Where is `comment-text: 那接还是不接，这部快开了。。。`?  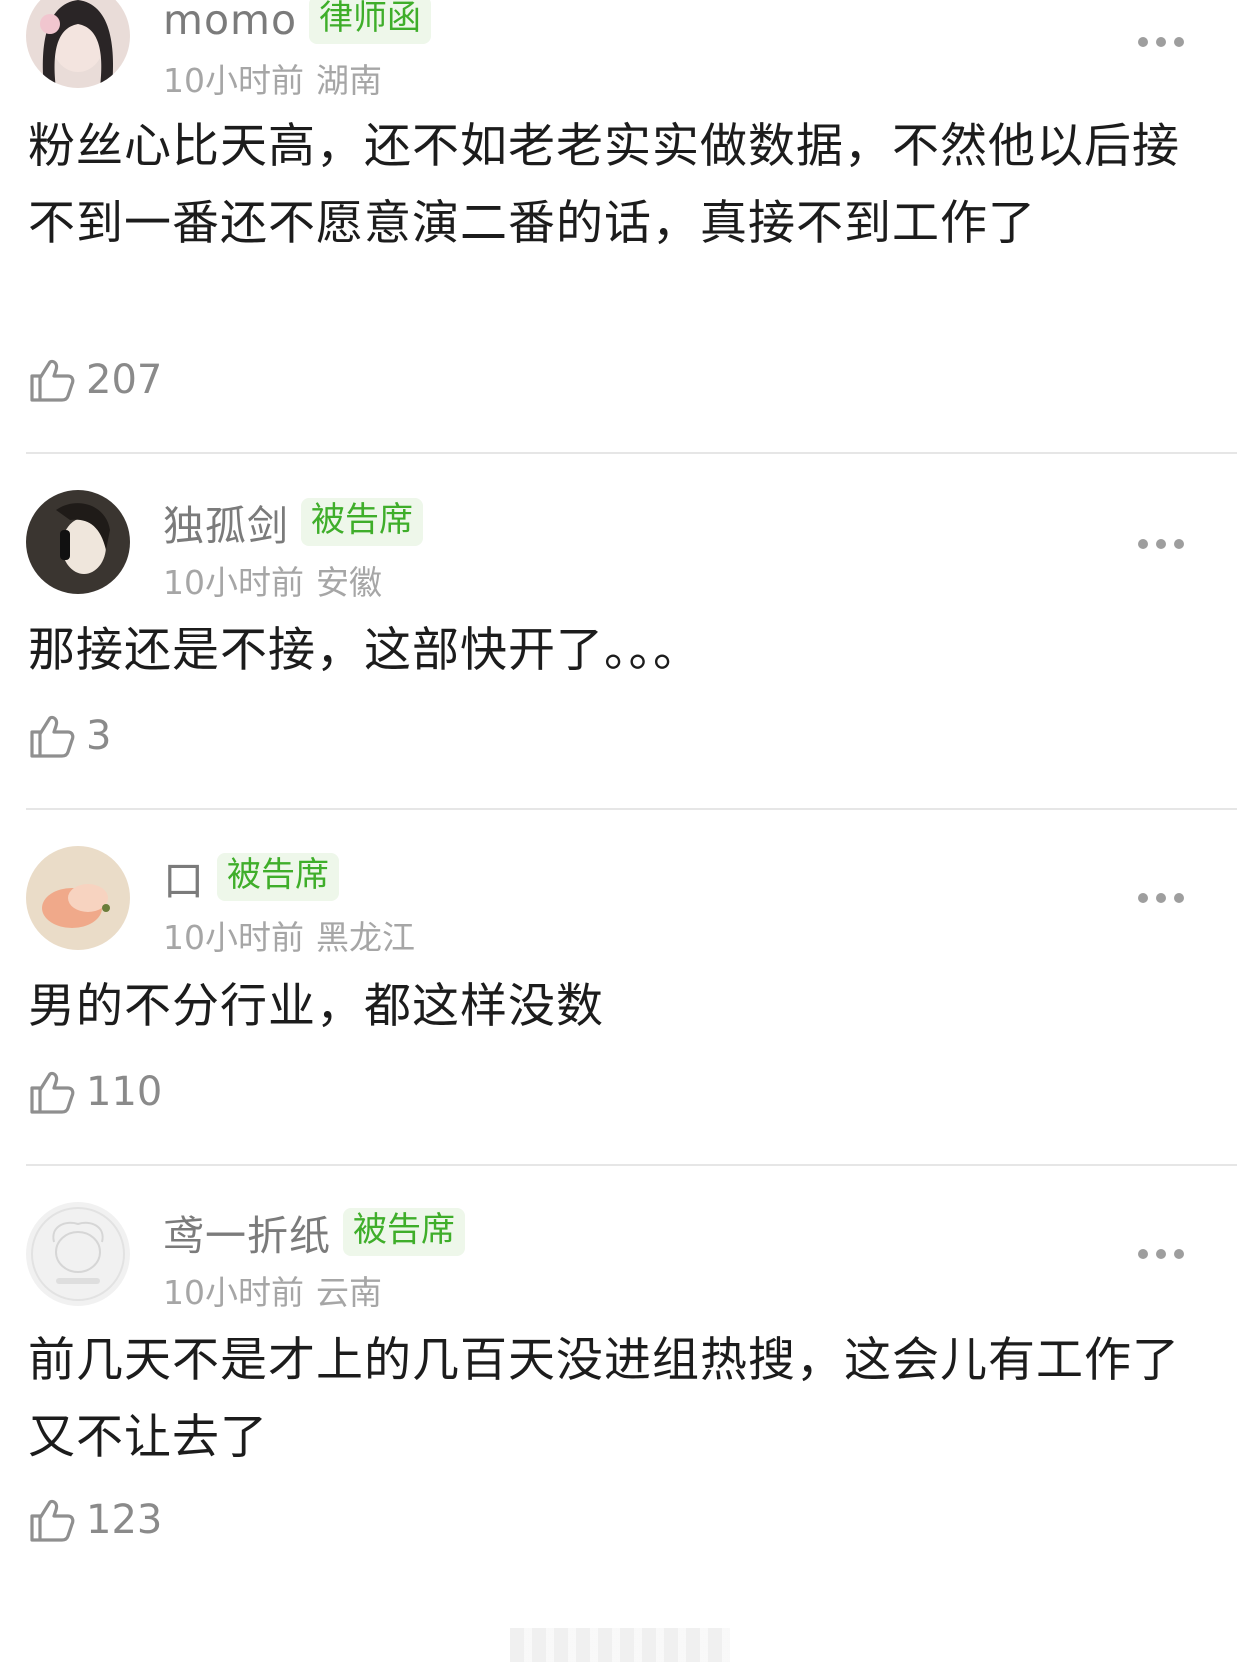 comment-text: 那接还是不接，这部快开了。。。 is located at coordinates (364, 650).